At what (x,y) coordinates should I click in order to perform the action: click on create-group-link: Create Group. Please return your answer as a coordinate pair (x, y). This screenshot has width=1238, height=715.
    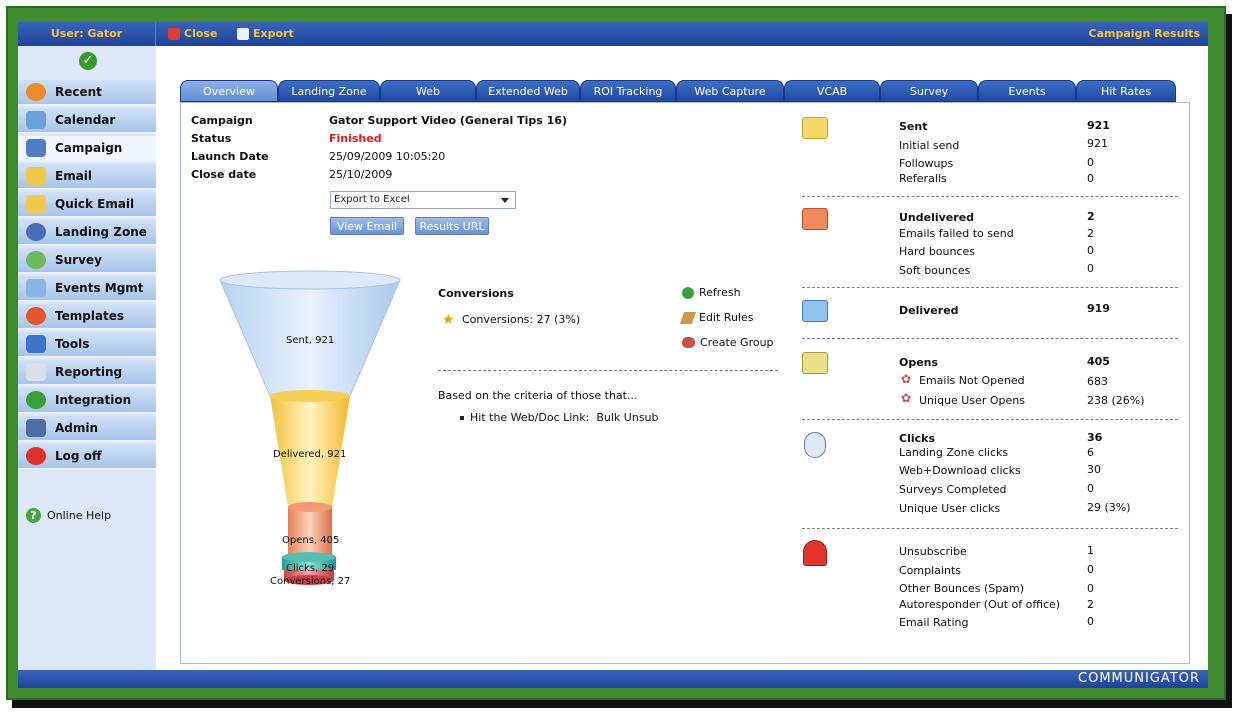
    Looking at the image, I should click on (728, 342).